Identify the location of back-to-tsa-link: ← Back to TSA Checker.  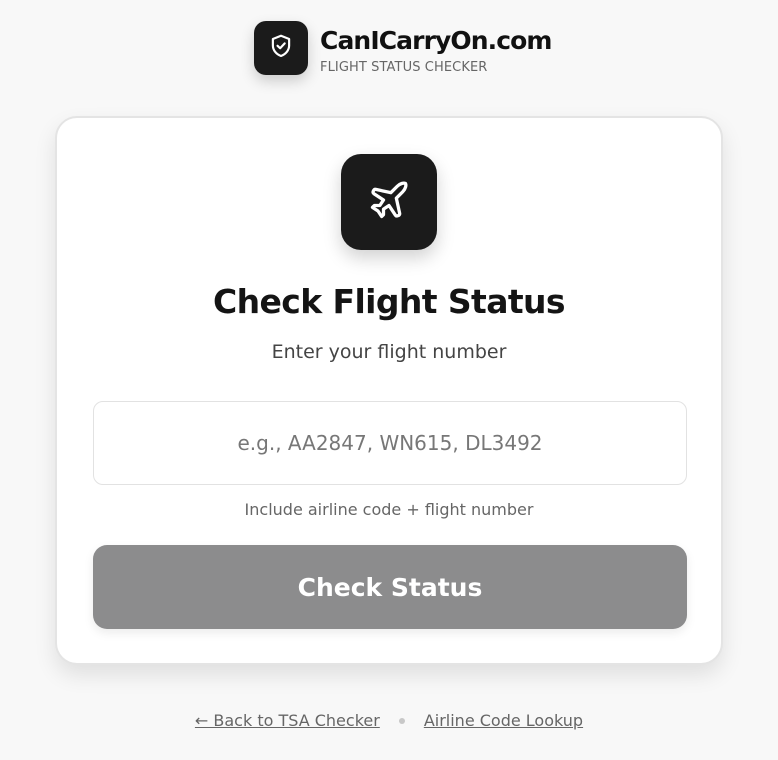
(287, 720).